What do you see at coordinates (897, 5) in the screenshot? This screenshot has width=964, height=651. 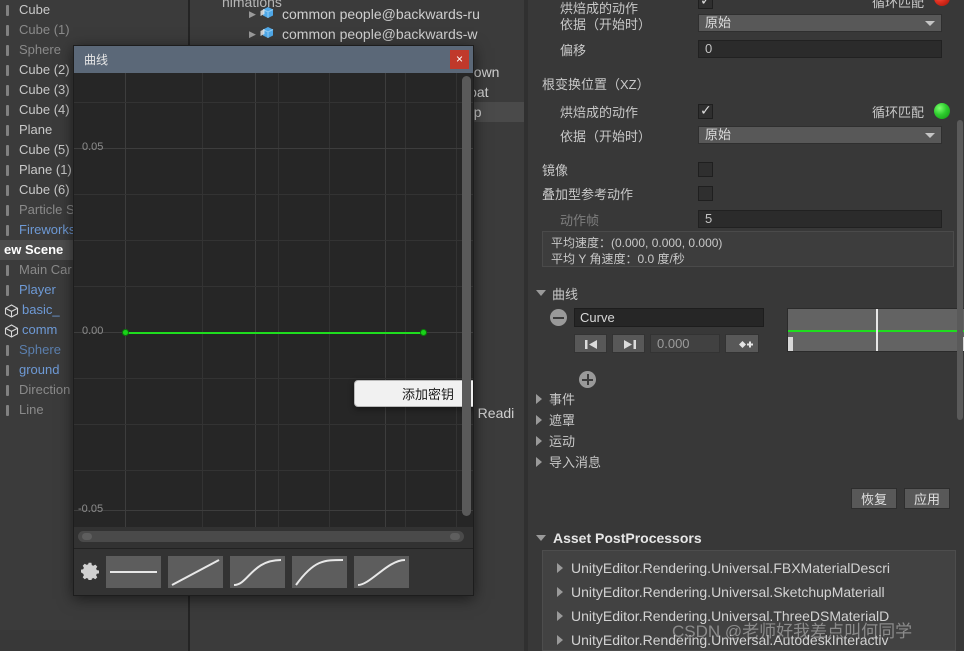 I see `partial-loop-match-label: 循环匹配` at bounding box center [897, 5].